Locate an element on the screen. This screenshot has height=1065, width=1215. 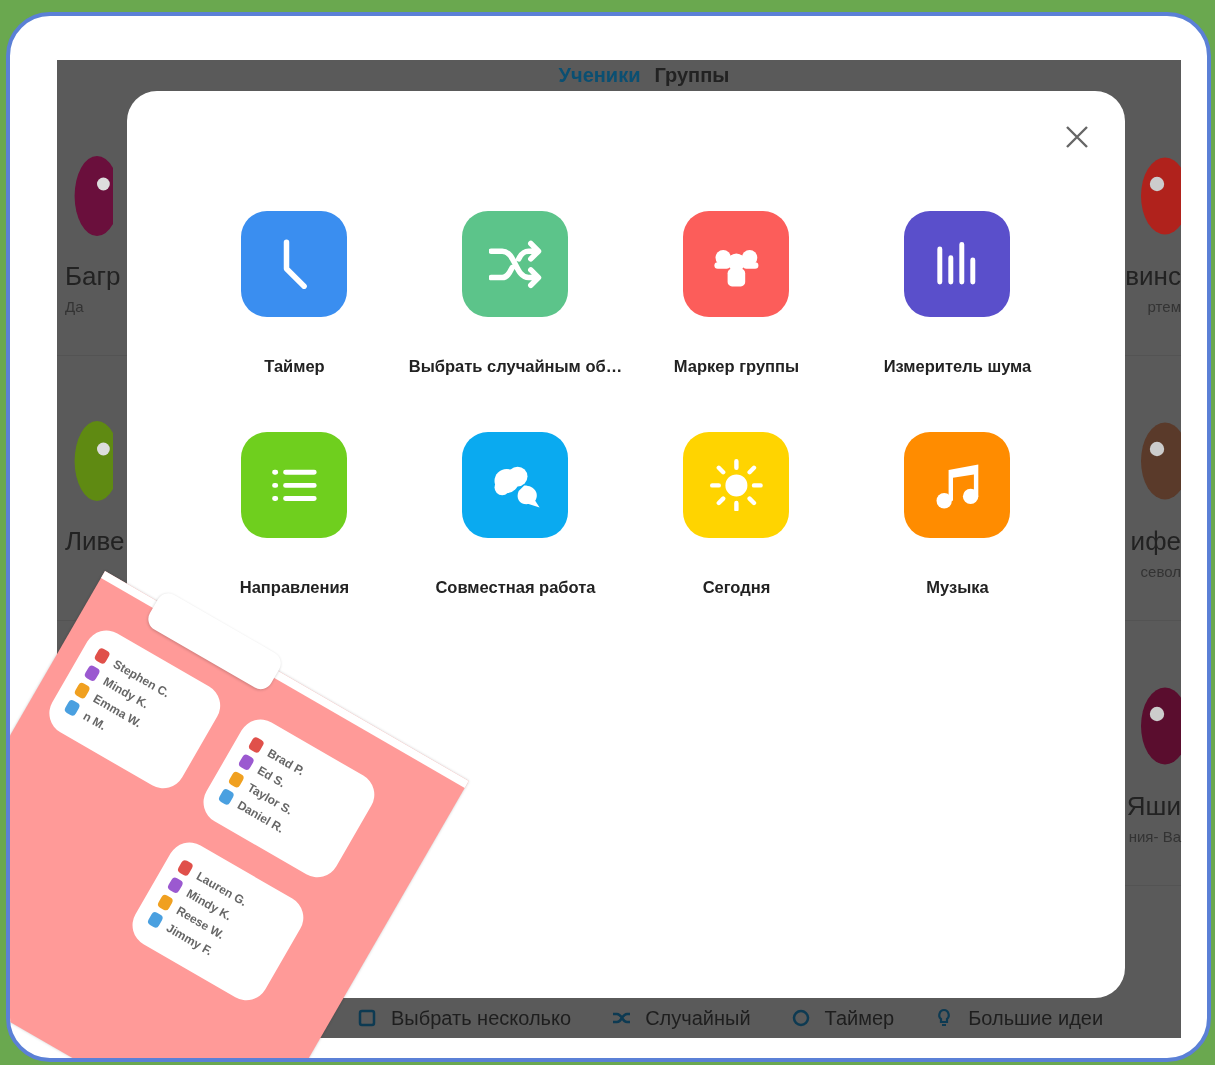
tab: Группы is located at coordinates (692, 75).